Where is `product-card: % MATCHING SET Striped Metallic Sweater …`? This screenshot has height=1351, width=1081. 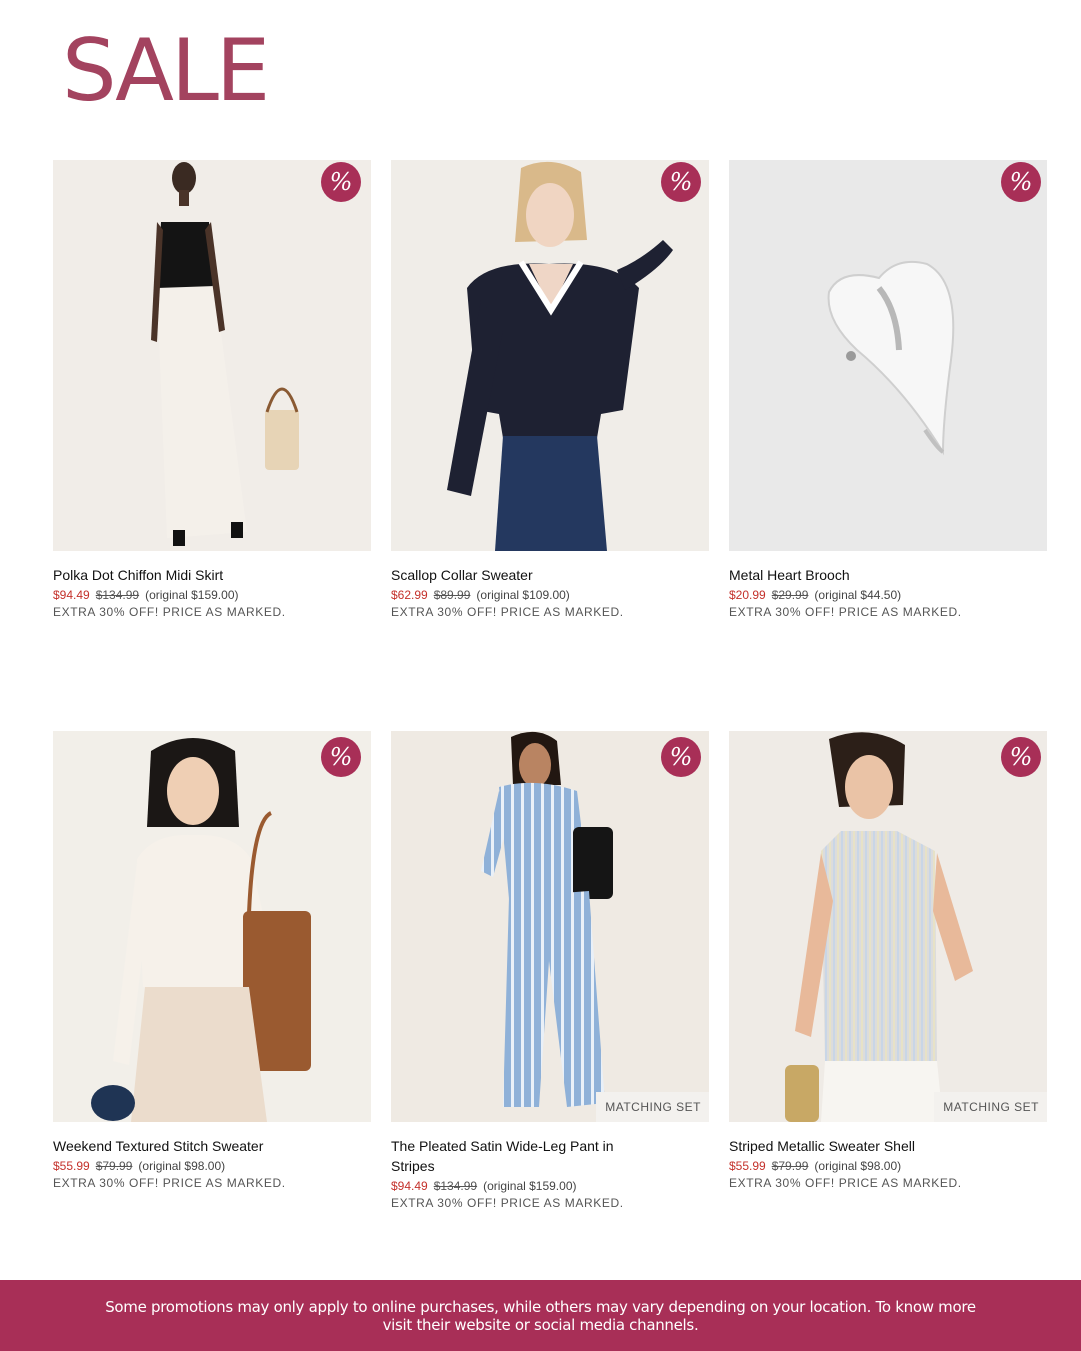
product-card: % MATCHING SET Striped Metallic Sweater … is located at coordinates (888, 960).